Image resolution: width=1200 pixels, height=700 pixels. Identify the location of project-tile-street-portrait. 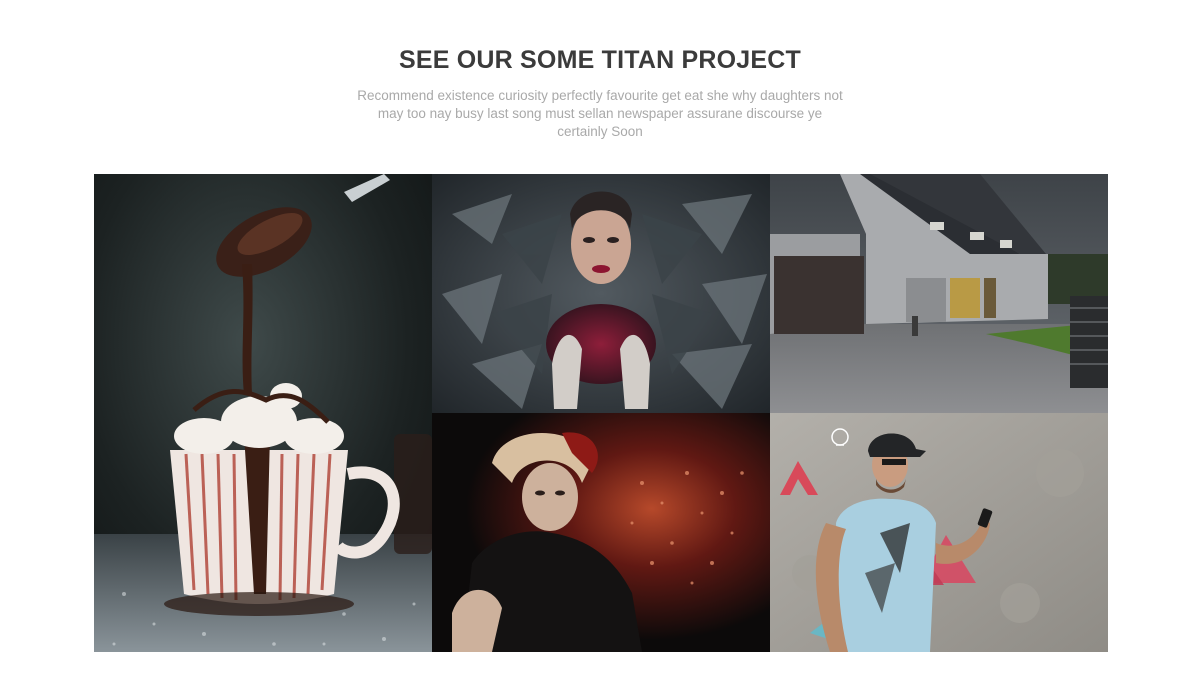
(939, 532).